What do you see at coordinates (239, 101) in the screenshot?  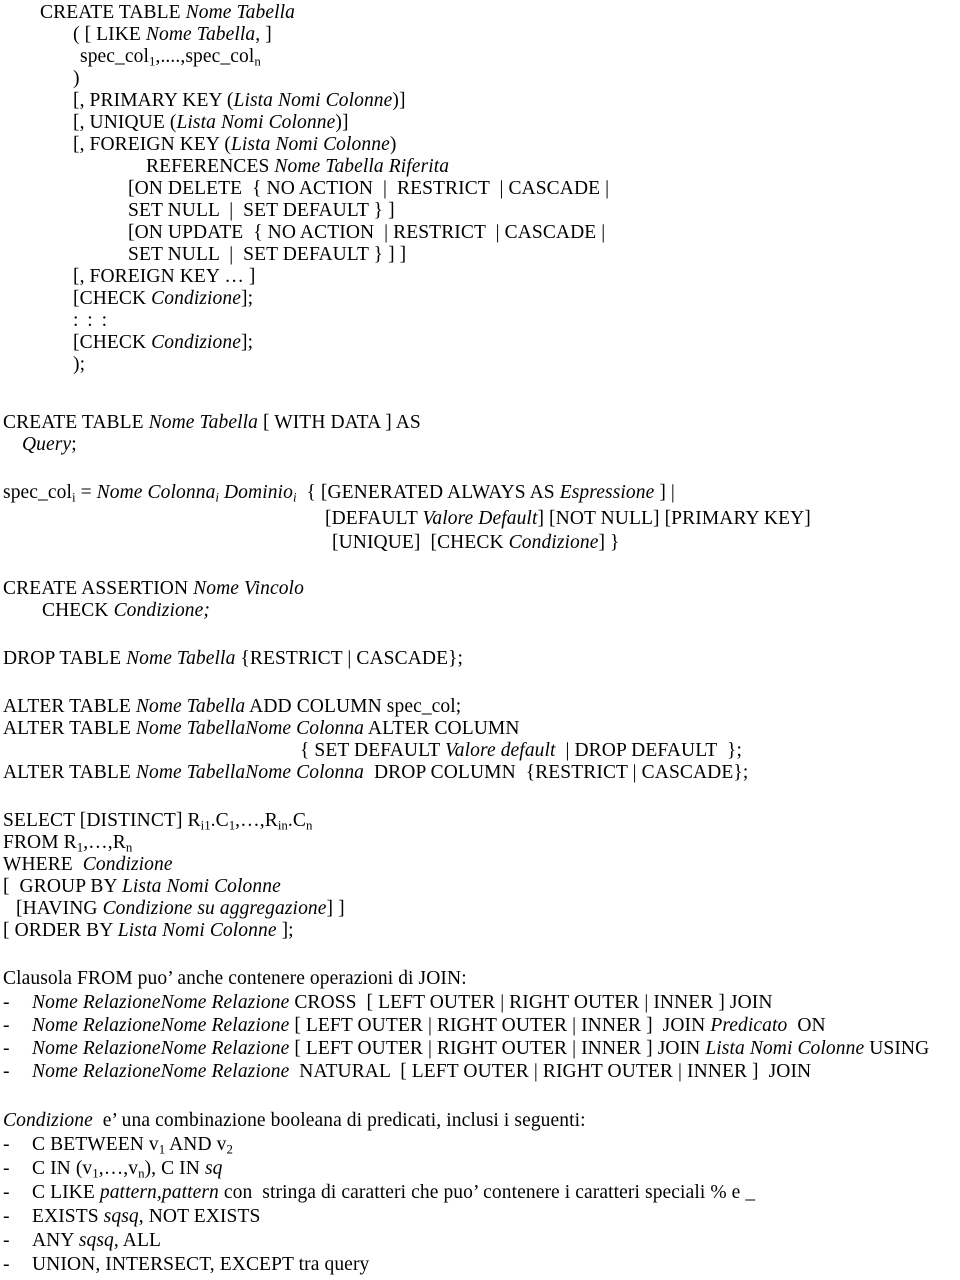 I see `syntax-line-create-table-4: [, PRIMARY KEY (Lista Nomi Colonne)]` at bounding box center [239, 101].